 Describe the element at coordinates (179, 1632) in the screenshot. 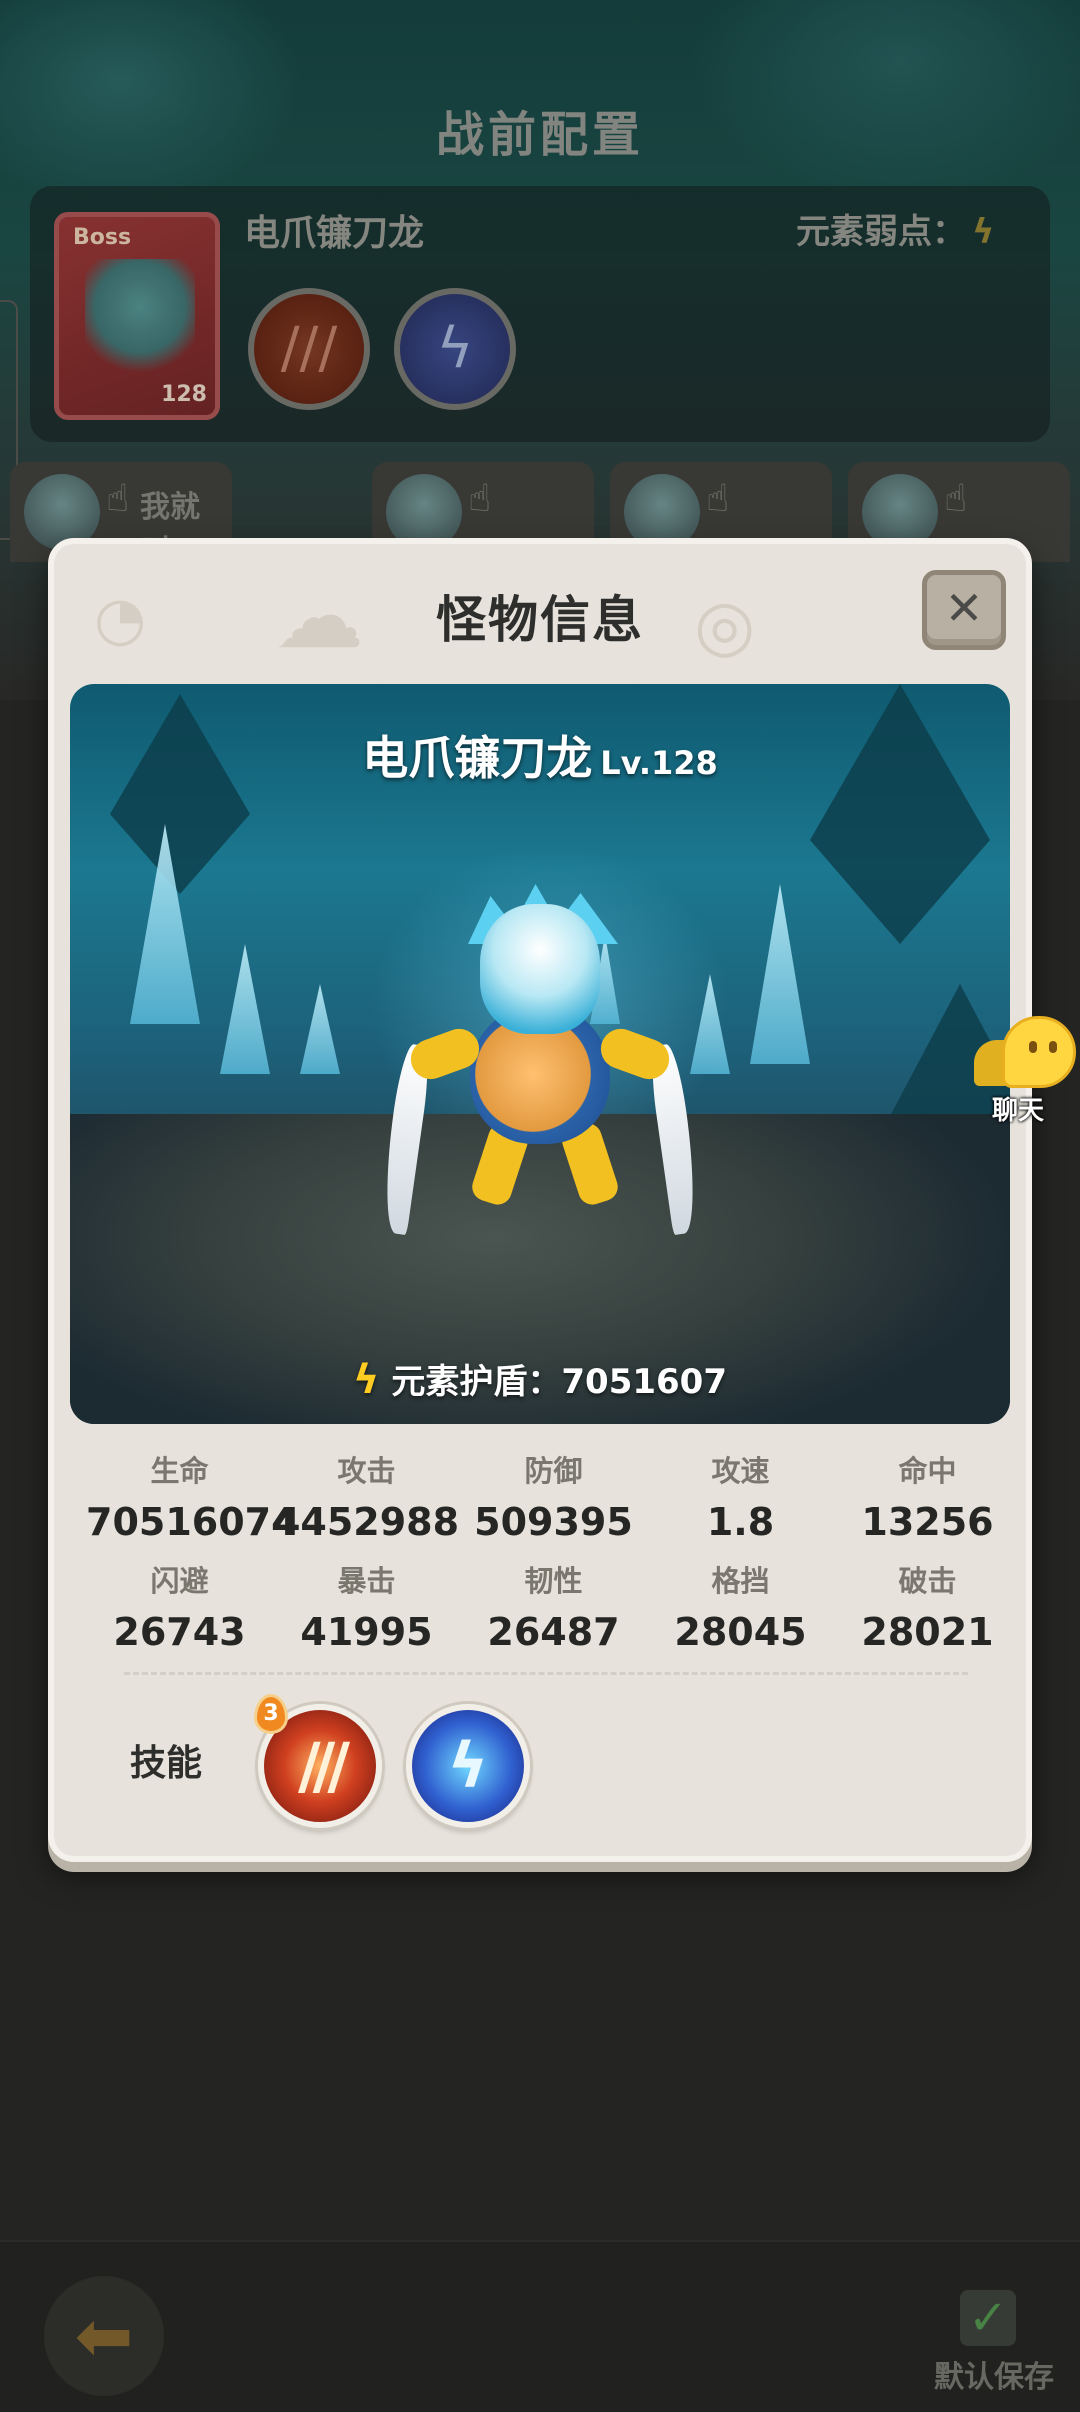

I see `stat-value: 26743` at that location.